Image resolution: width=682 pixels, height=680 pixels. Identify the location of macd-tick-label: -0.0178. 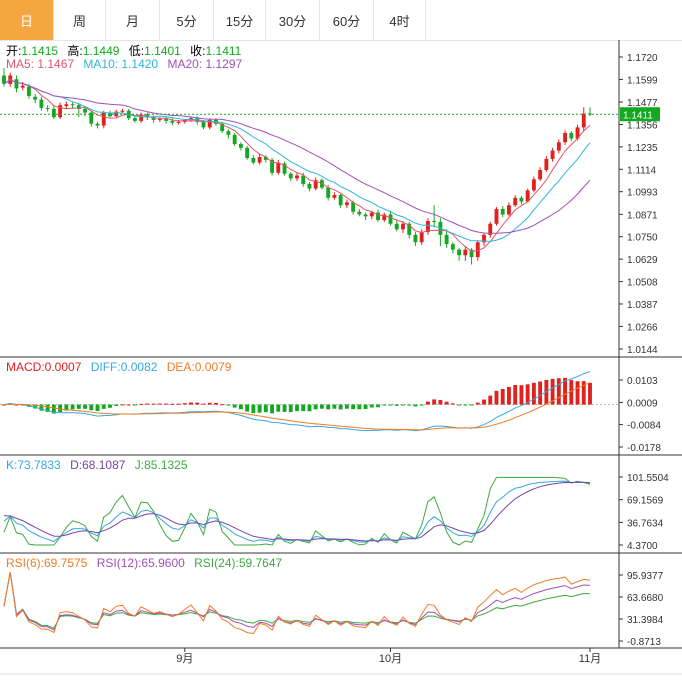
(644, 448).